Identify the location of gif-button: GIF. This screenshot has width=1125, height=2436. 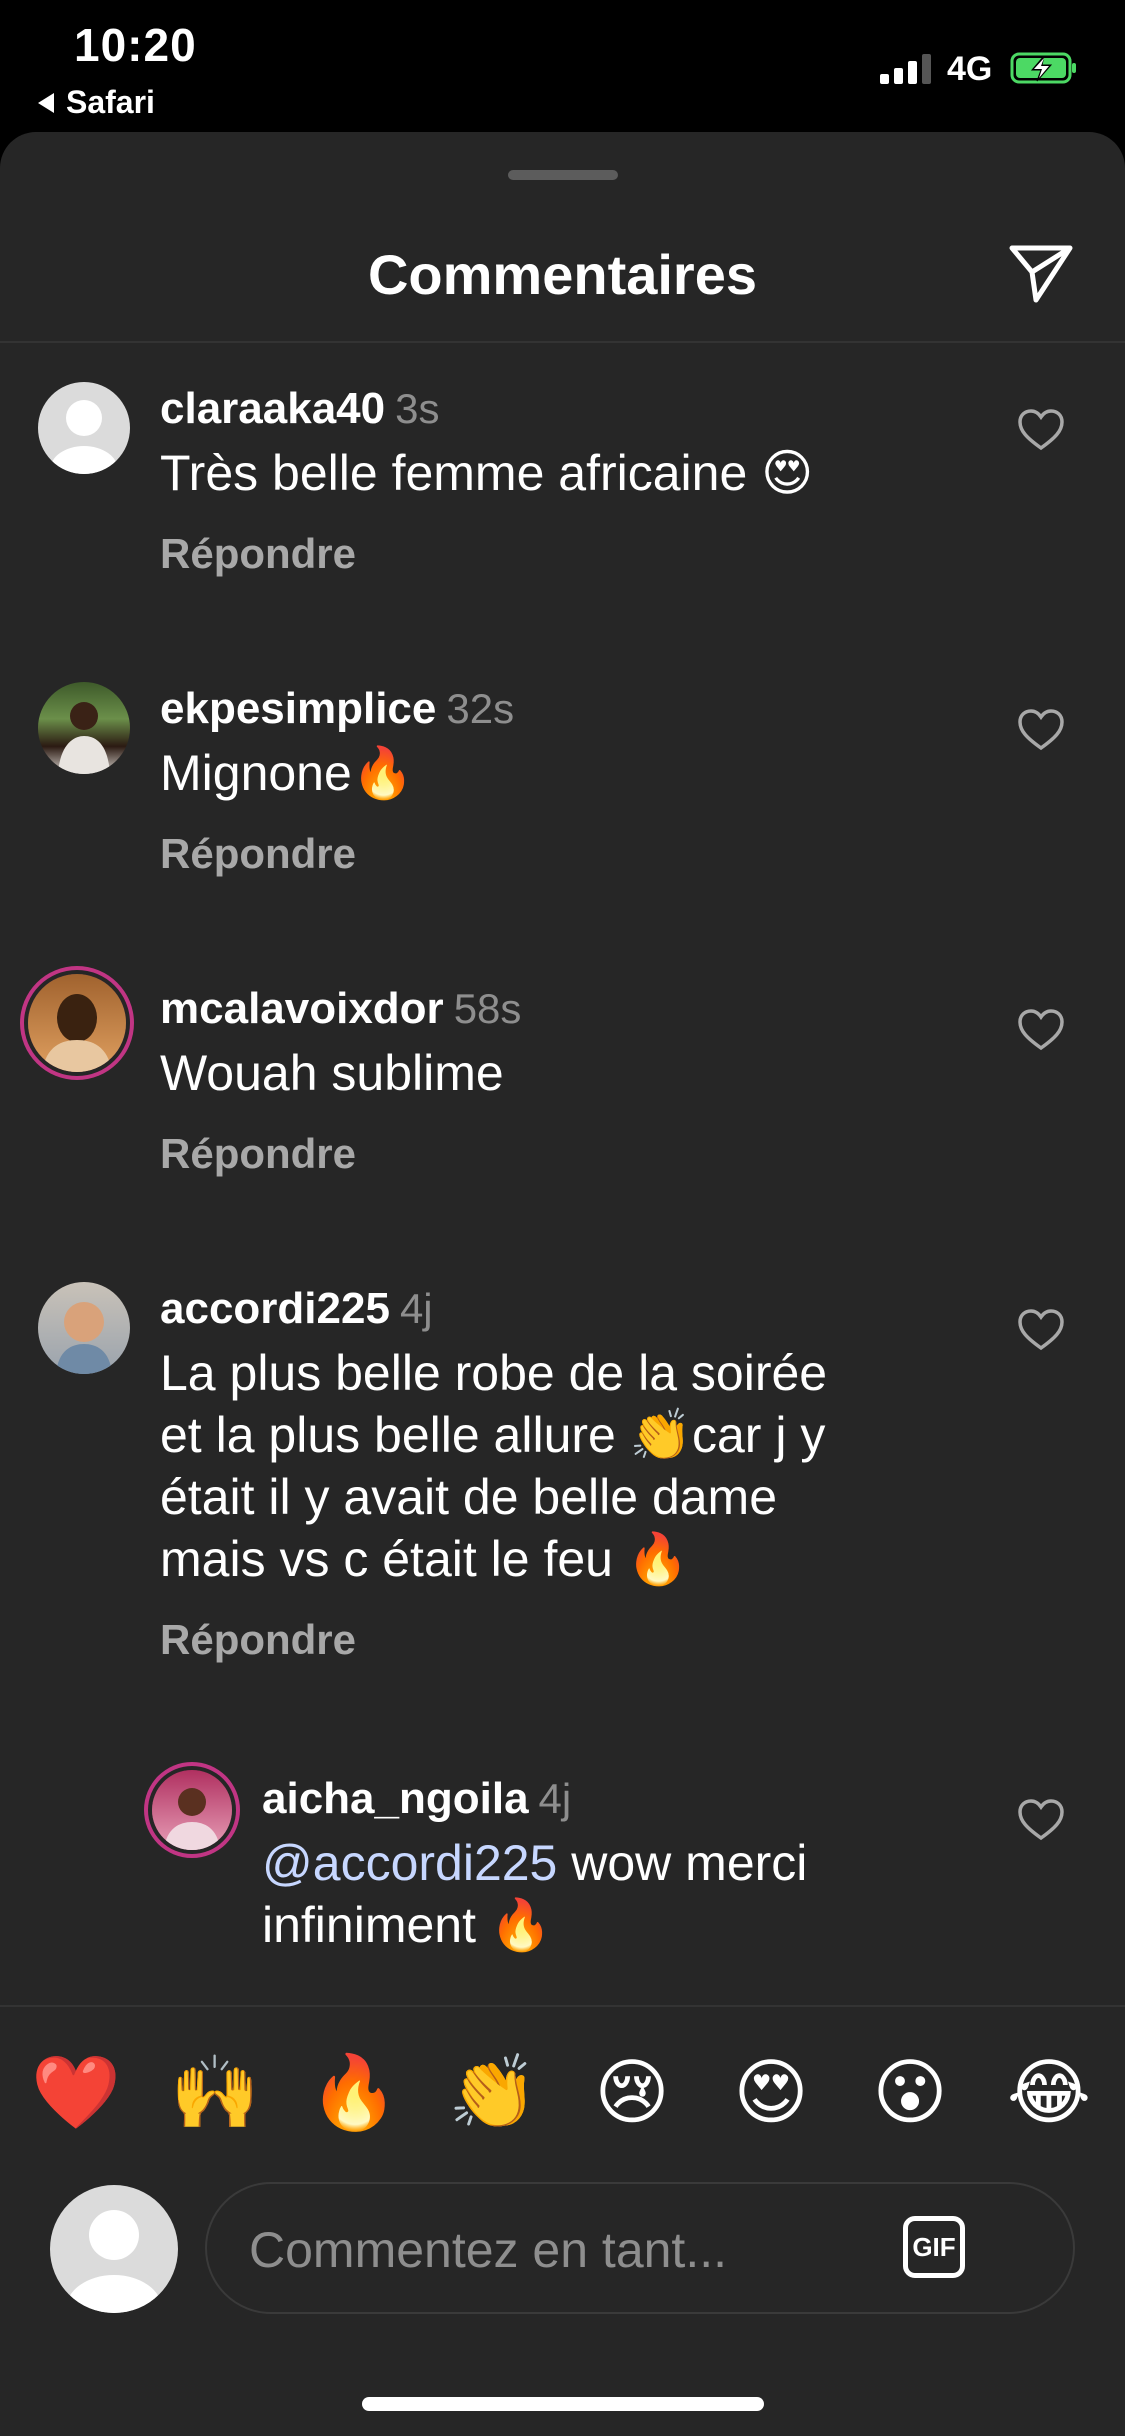
(934, 2247).